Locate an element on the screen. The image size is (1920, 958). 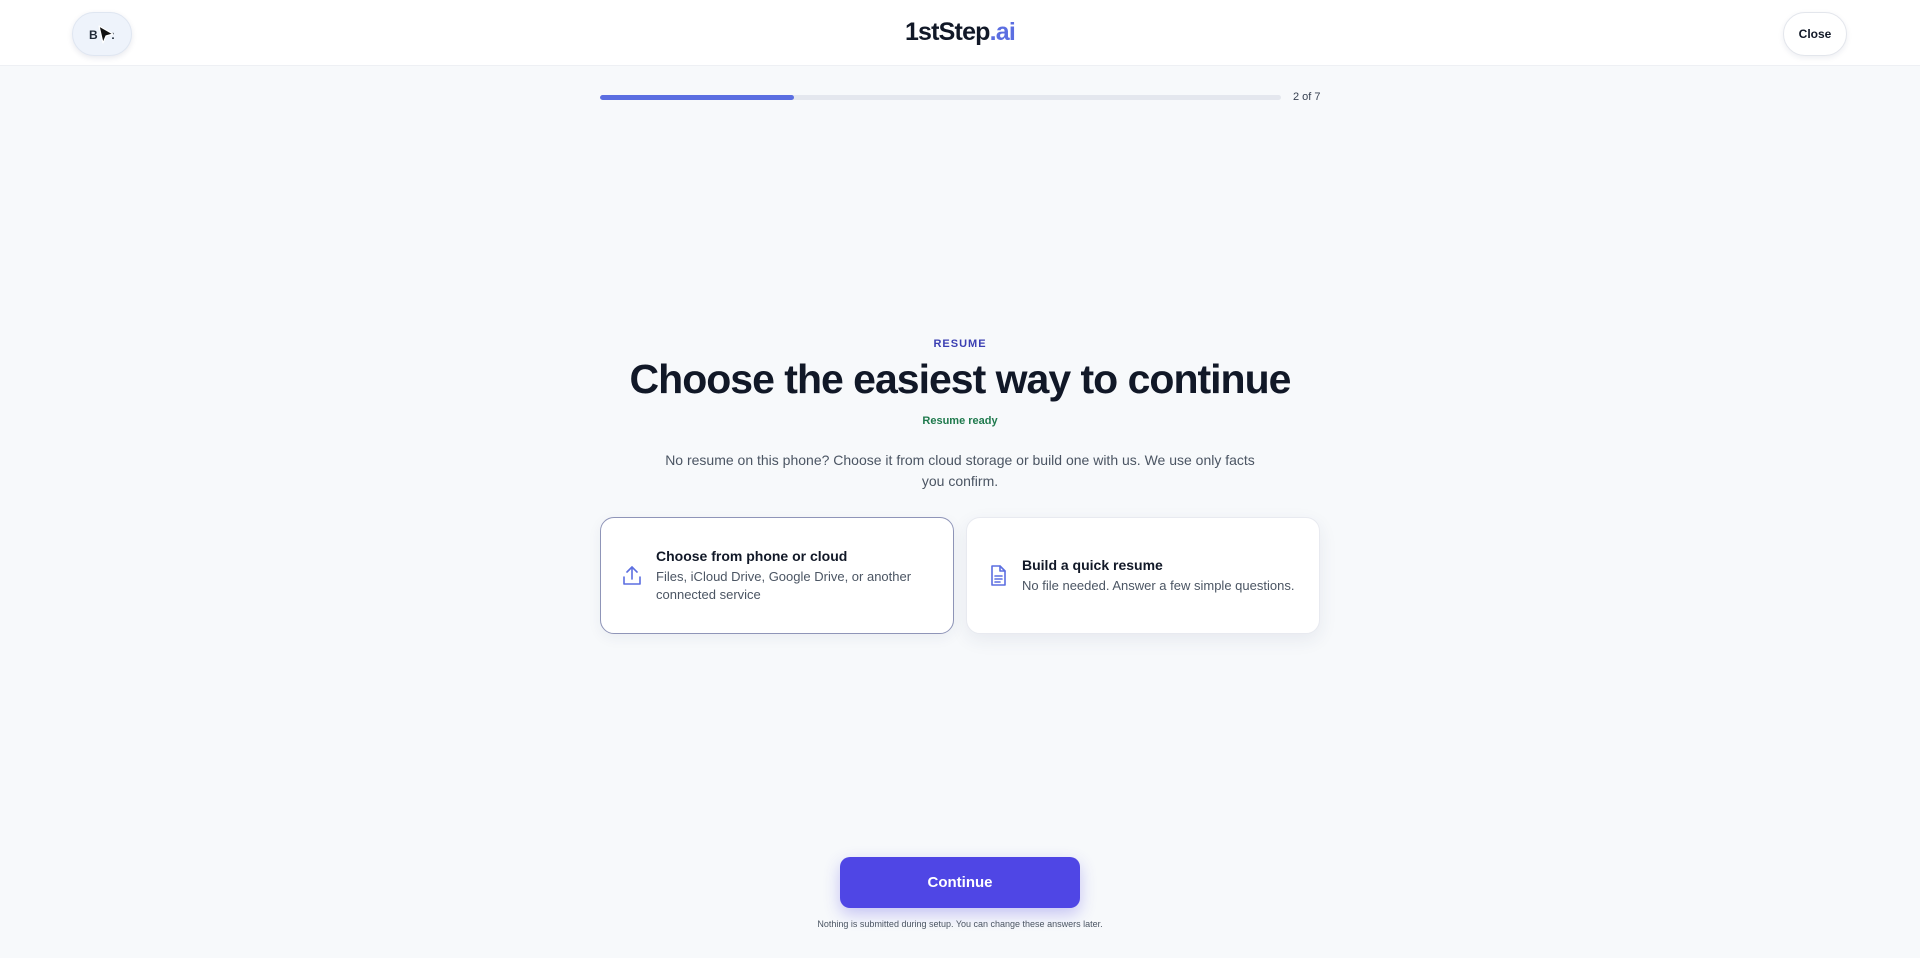
progress-step-label: 2 of 7 is located at coordinates (1307, 97).